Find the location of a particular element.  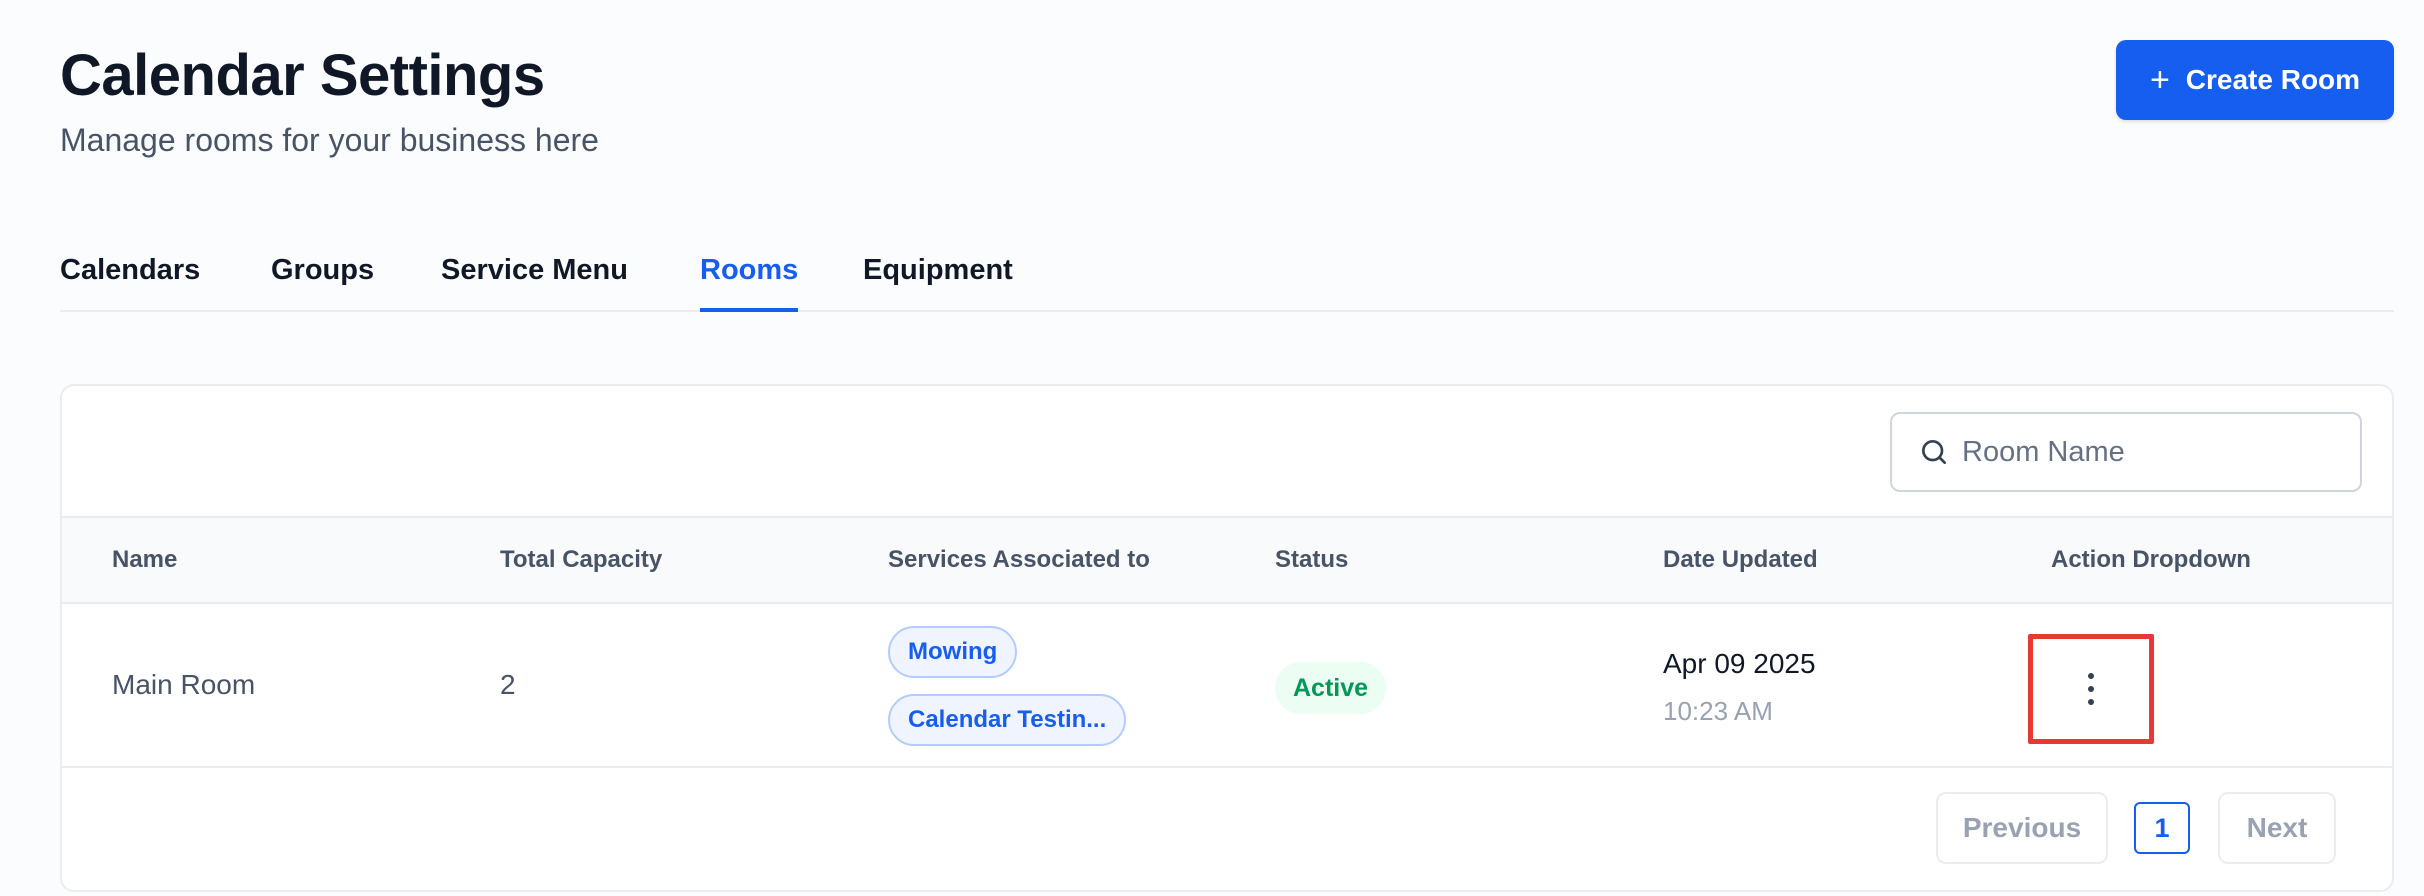

column-header-action: Action Dropdown is located at coordinates (2151, 559).